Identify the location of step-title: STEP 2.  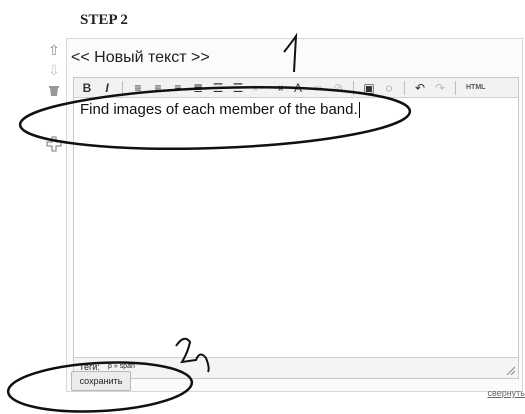
(104, 20).